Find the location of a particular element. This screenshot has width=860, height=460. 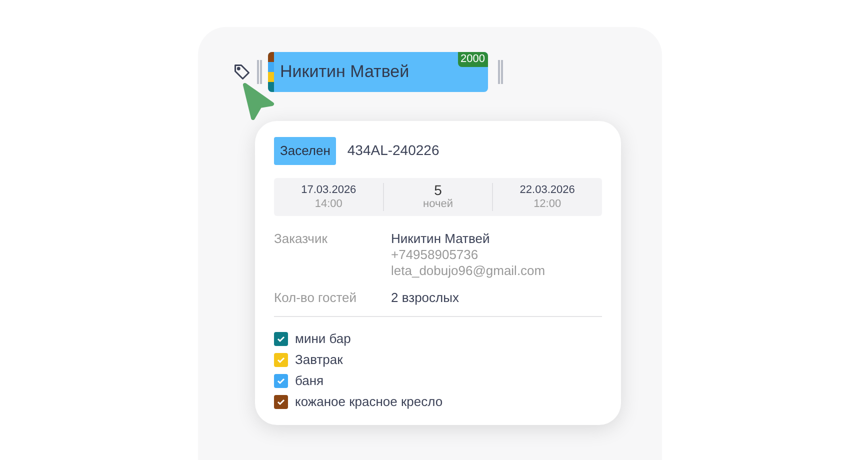

customer-email: leta_dobujo96@gmail.com is located at coordinates (468, 270).